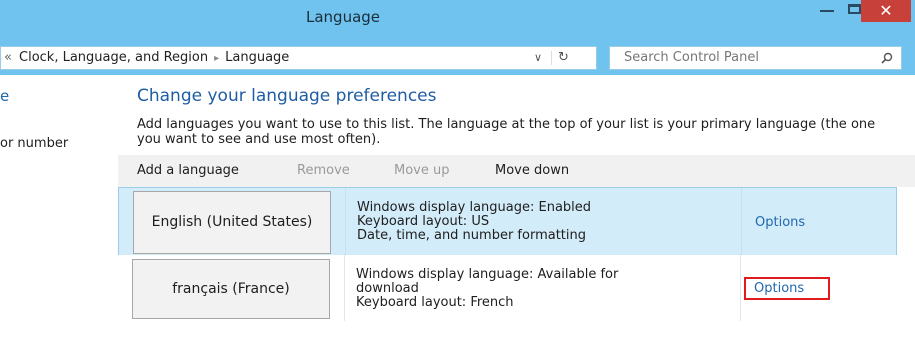  Describe the element at coordinates (34, 143) in the screenshot. I see `nav-link-date-time-number: or number` at that location.